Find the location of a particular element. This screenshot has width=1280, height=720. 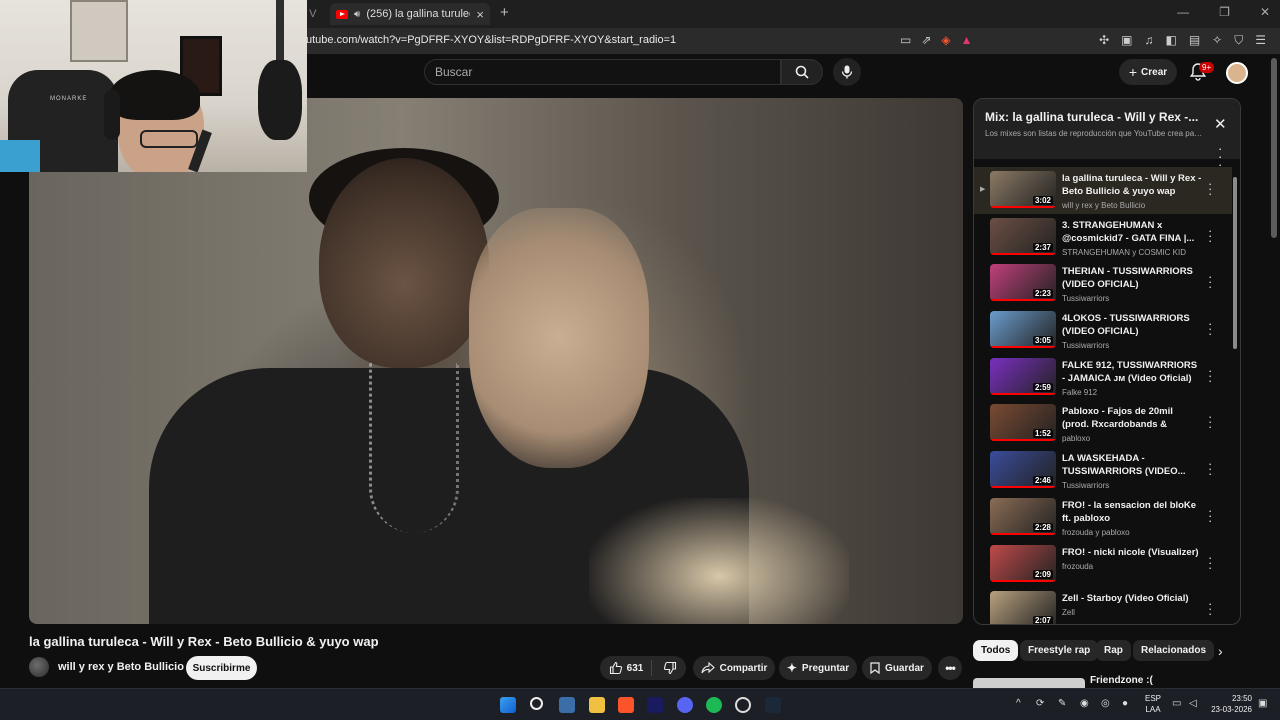

channel-name: will y rex y Beto Bullicio is located at coordinates (121, 667).